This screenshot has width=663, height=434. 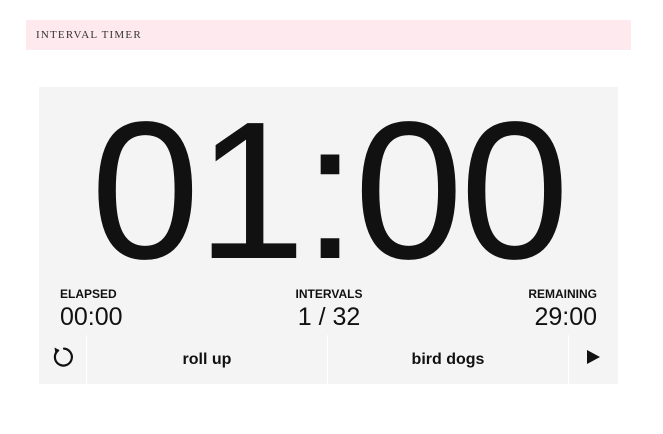 What do you see at coordinates (206, 359) in the screenshot?
I see `current-interval-button: roll up` at bounding box center [206, 359].